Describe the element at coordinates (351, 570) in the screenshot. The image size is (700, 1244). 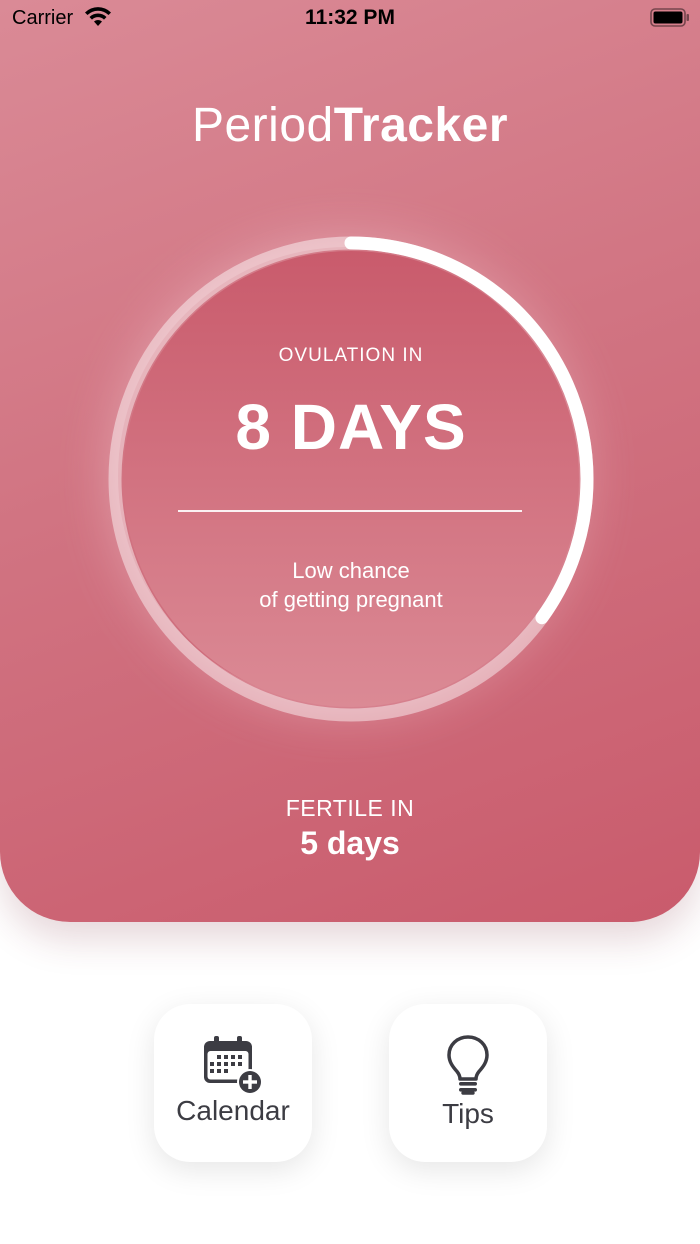
I see `chance-text-line1: Low chance` at that location.